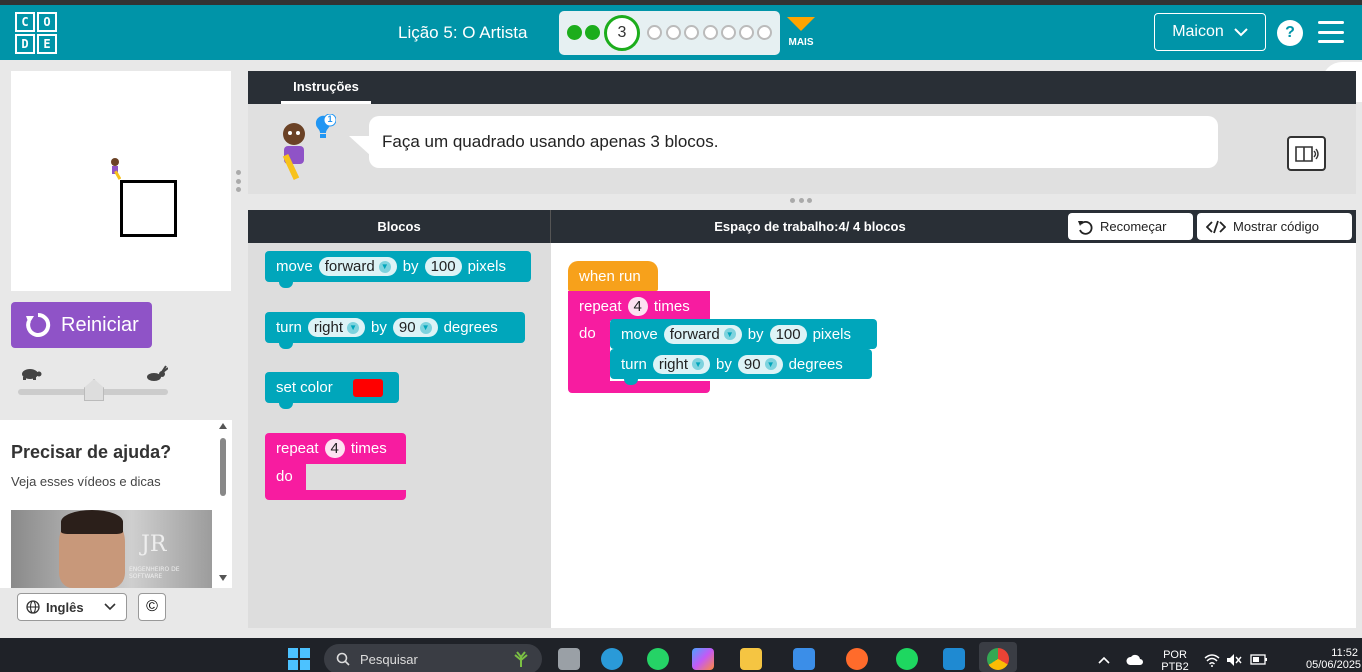  I want to click on show-code-button: Mostrar código, so click(1274, 226).